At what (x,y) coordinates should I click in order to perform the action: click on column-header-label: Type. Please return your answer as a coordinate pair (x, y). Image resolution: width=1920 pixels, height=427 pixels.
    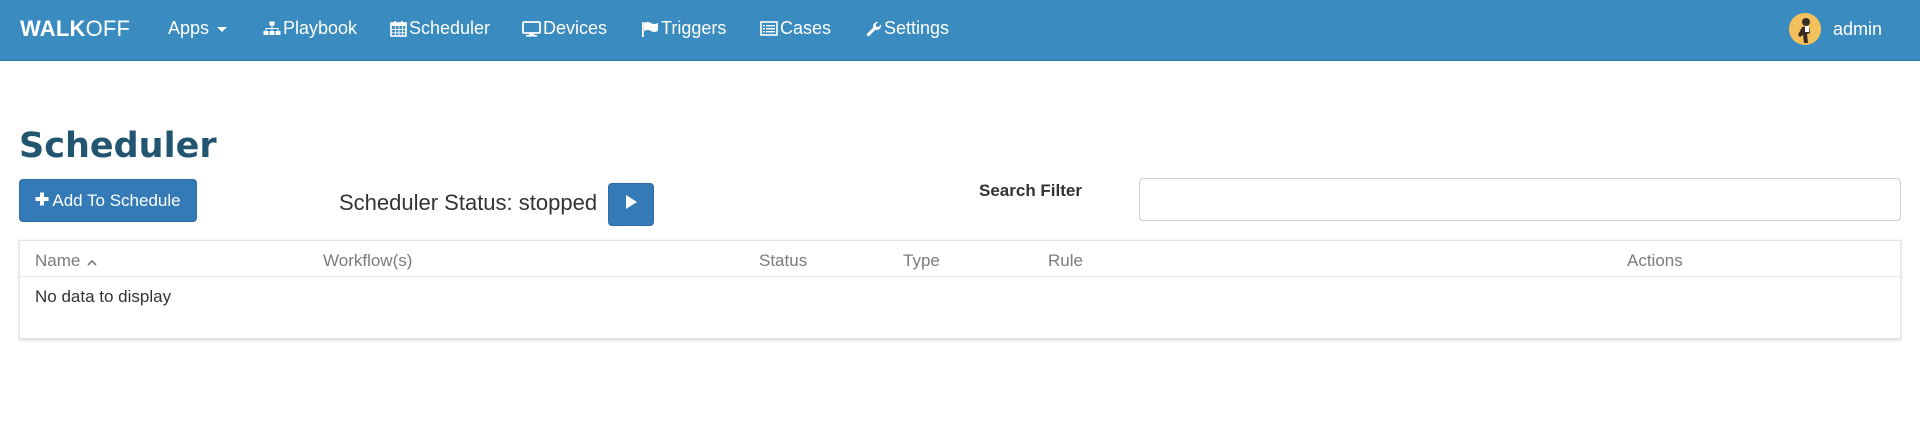
    Looking at the image, I should click on (921, 260).